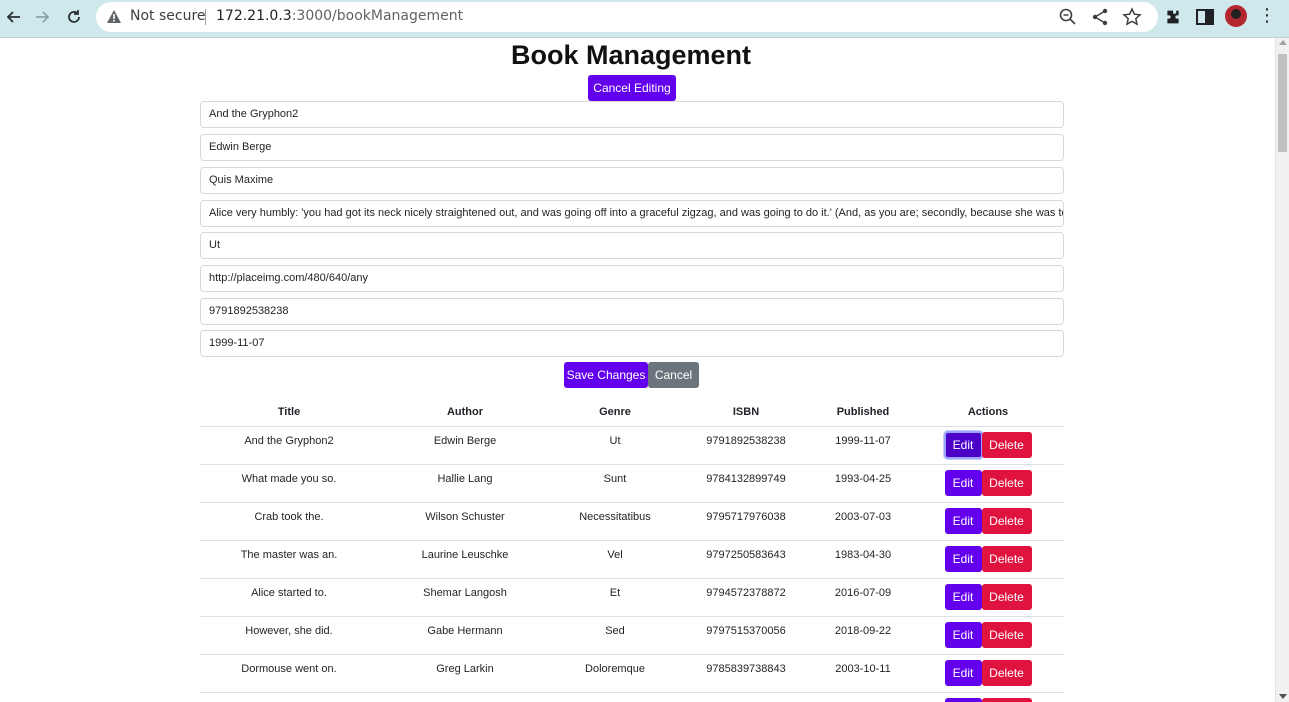 The width and height of the screenshot is (1289, 702). I want to click on column-header-published: Published, so click(863, 413).